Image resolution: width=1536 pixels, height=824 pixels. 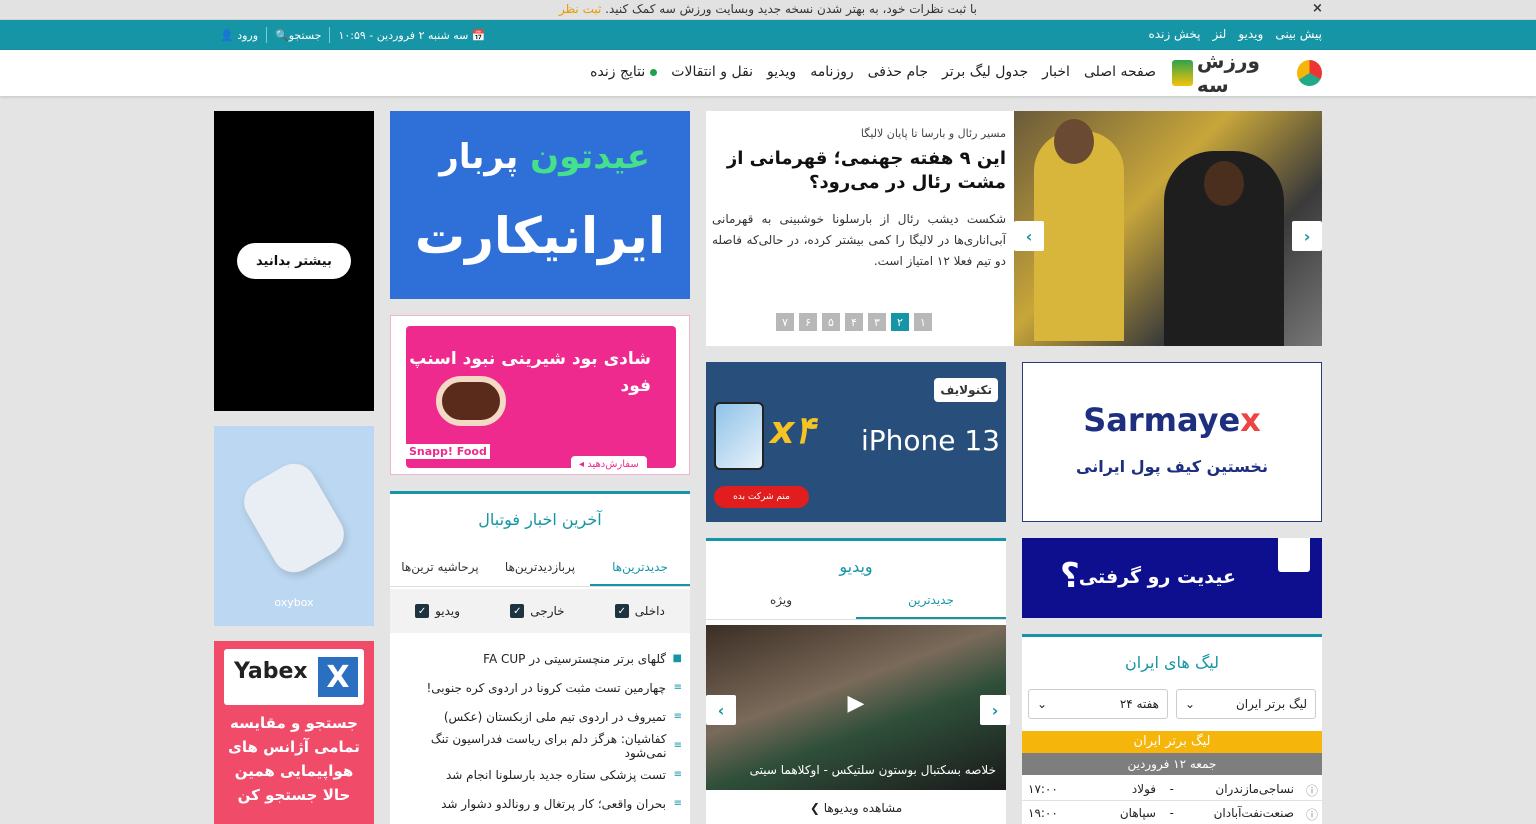 I want to click on league-title: لیگ های ایران, so click(x=1172, y=662).